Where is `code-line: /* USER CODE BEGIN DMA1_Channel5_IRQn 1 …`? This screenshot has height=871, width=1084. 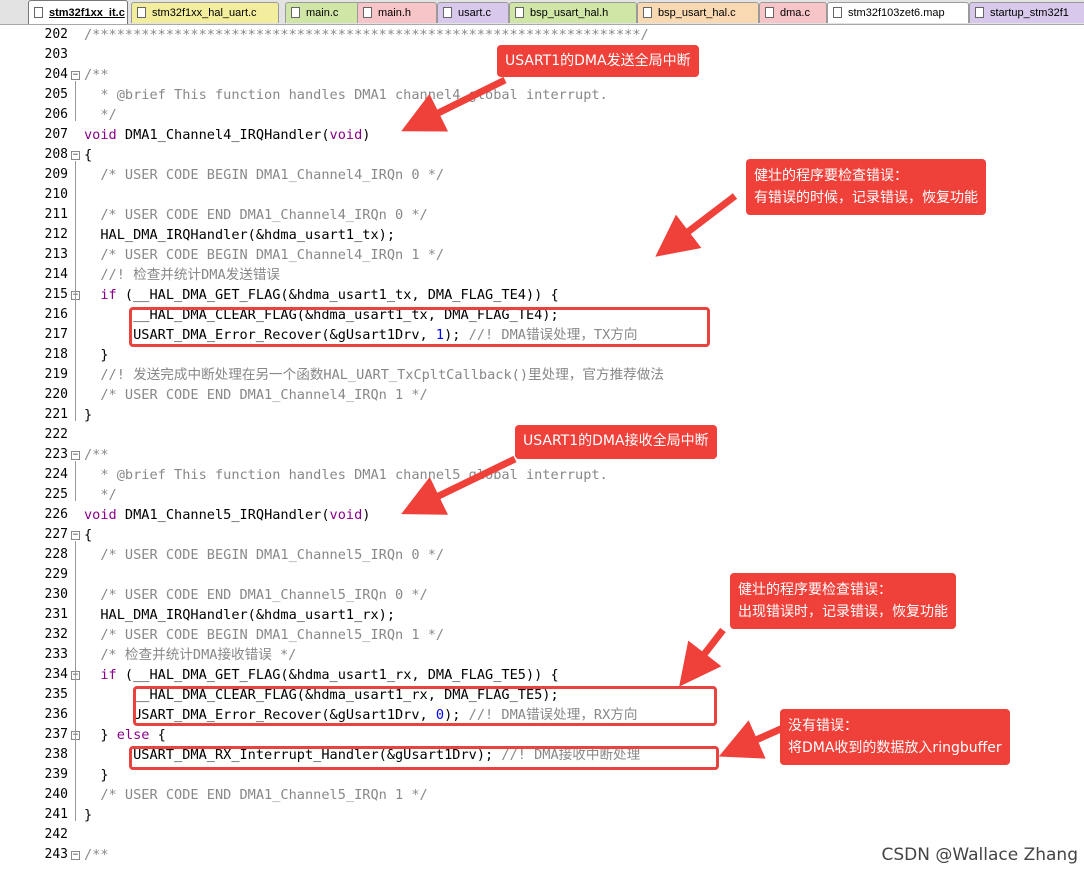 code-line: /* USER CODE BEGIN DMA1_Channel5_IRQn 1 … is located at coordinates (264, 635).